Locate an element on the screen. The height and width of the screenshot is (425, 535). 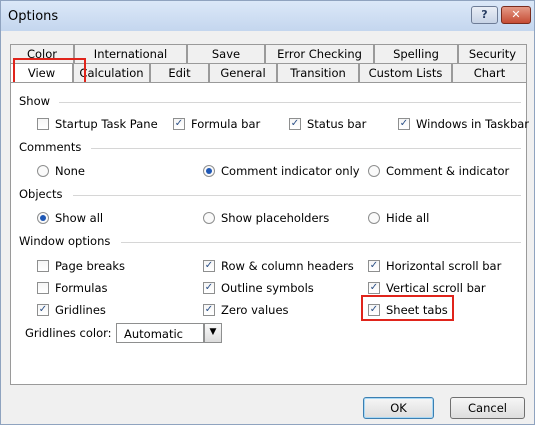
show-heading: Show is located at coordinates (35, 101).